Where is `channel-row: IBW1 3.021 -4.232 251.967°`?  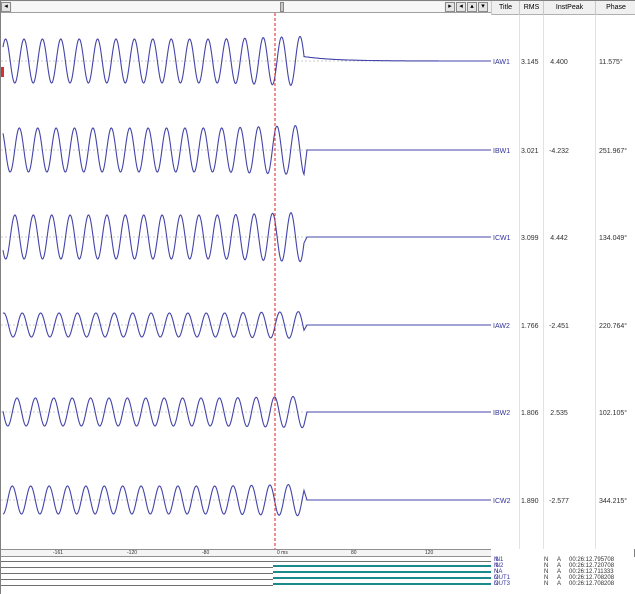 channel-row: IBW1 3.021 -4.232 251.967° is located at coordinates (563, 152).